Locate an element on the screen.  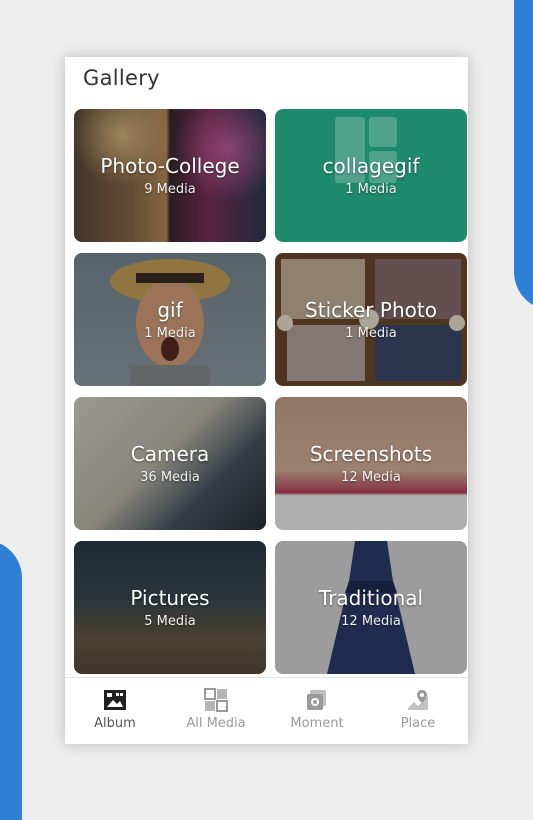
app-header: Gallery is located at coordinates (266, 80).